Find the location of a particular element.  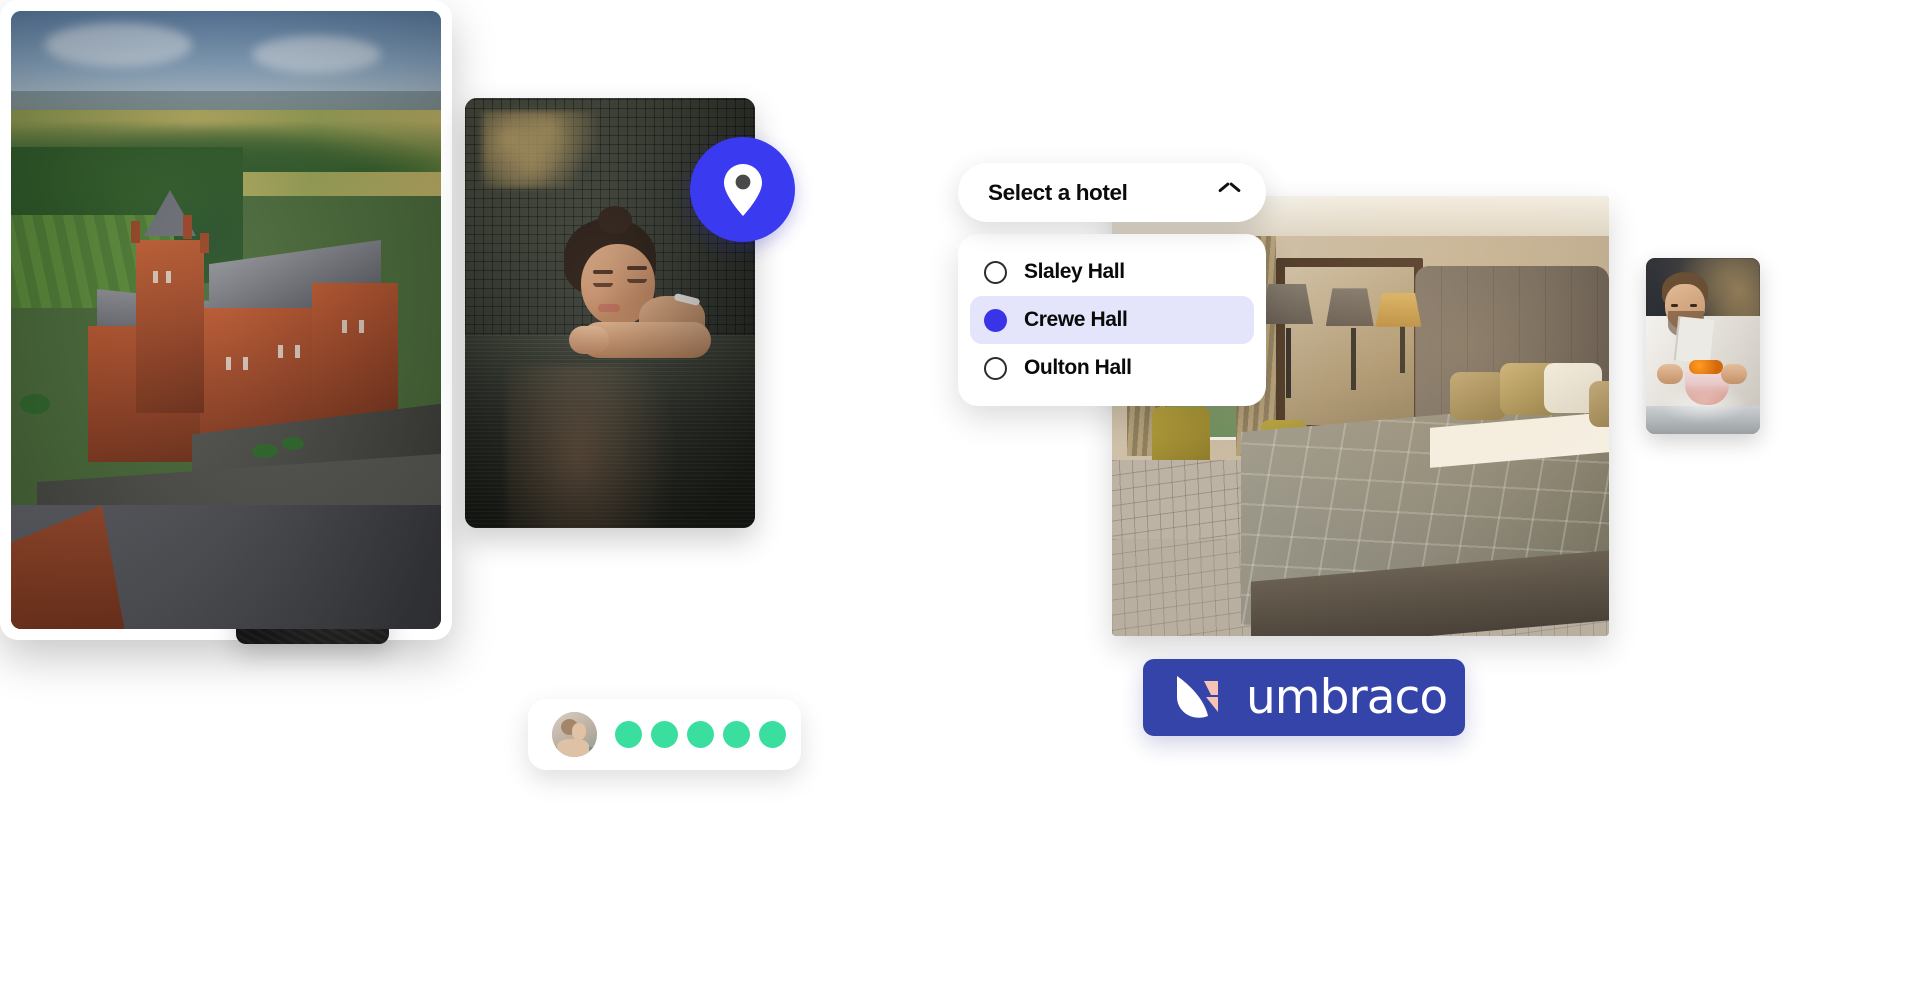

hotel-select-trigger: Select a hotel is located at coordinates (1112, 192).